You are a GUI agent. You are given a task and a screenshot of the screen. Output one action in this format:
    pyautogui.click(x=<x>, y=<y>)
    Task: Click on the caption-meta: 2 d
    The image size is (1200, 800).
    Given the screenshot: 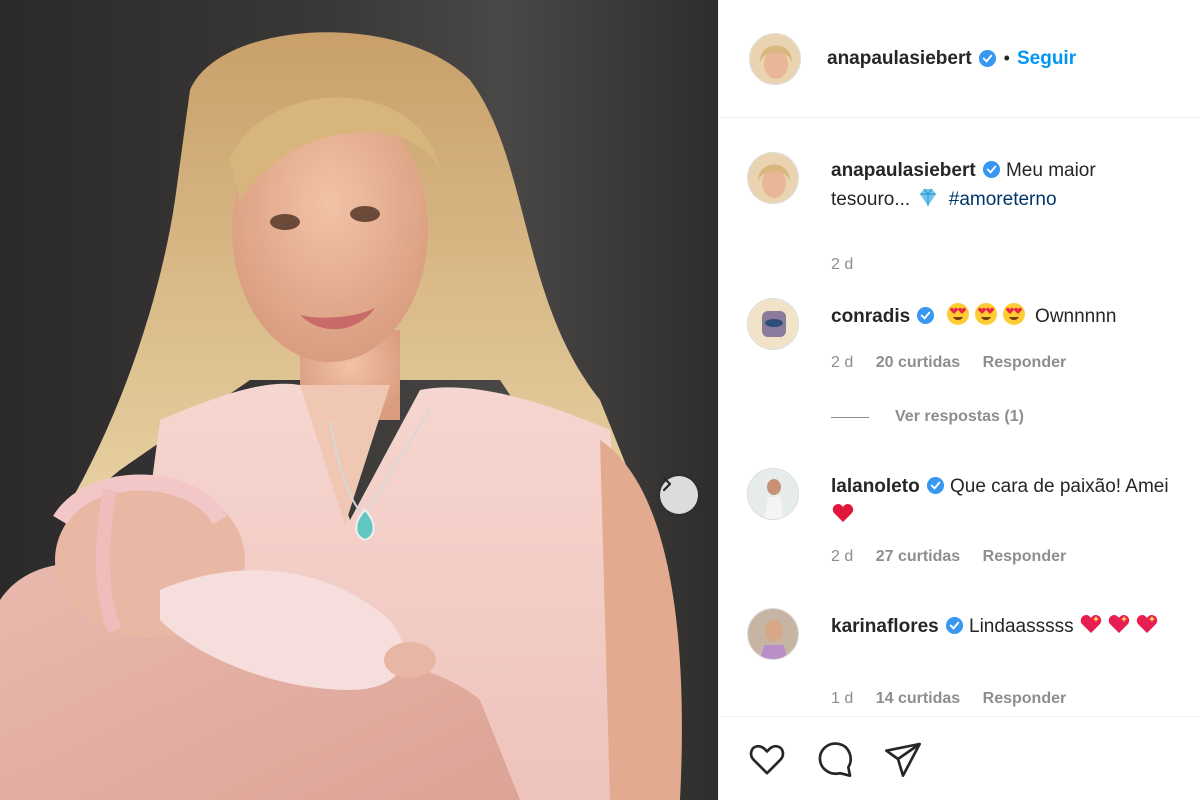 What is the action you would take?
    pyautogui.click(x=851, y=265)
    